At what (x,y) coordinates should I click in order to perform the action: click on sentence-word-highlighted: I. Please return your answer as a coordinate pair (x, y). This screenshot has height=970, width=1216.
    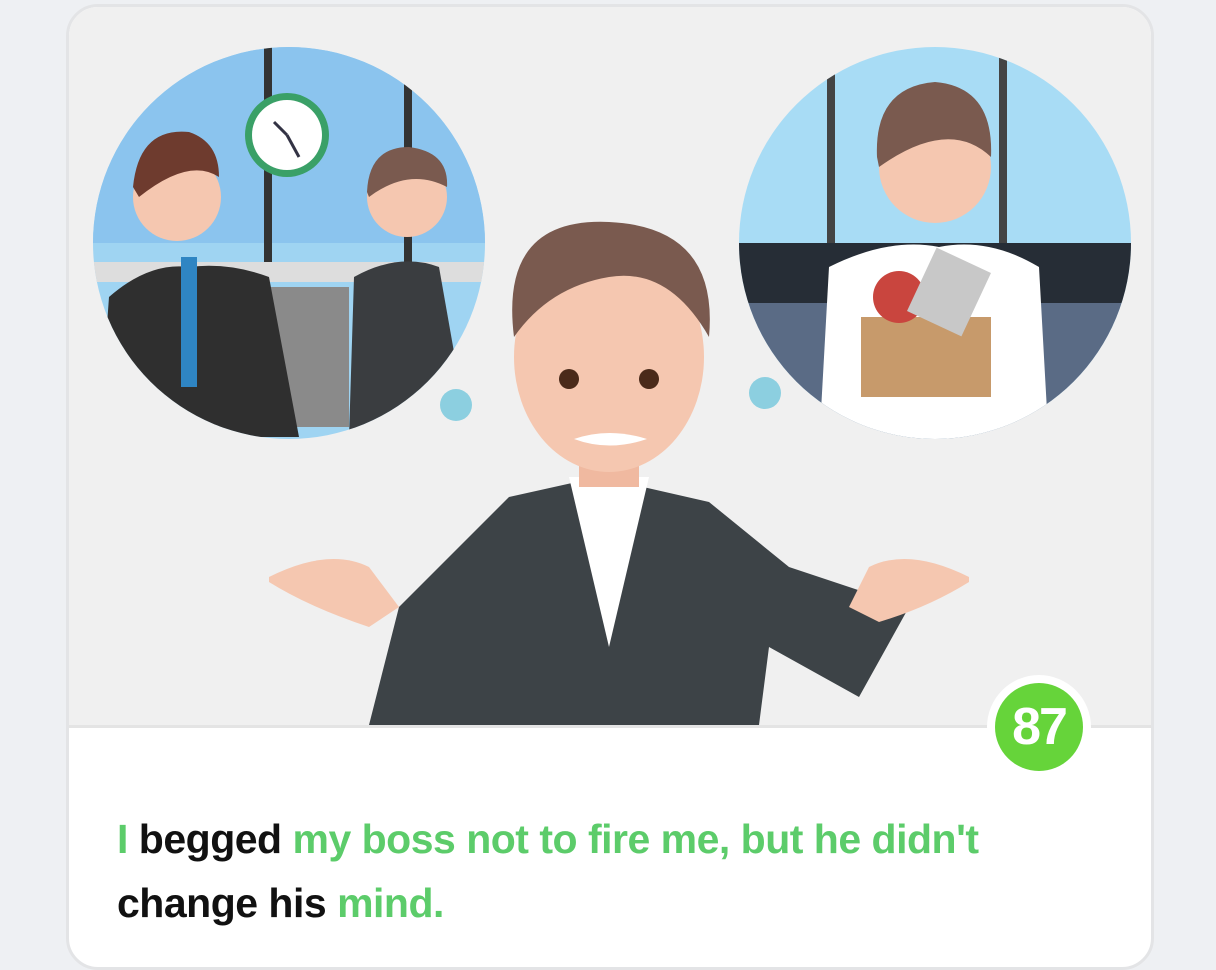
    Looking at the image, I should click on (122, 839).